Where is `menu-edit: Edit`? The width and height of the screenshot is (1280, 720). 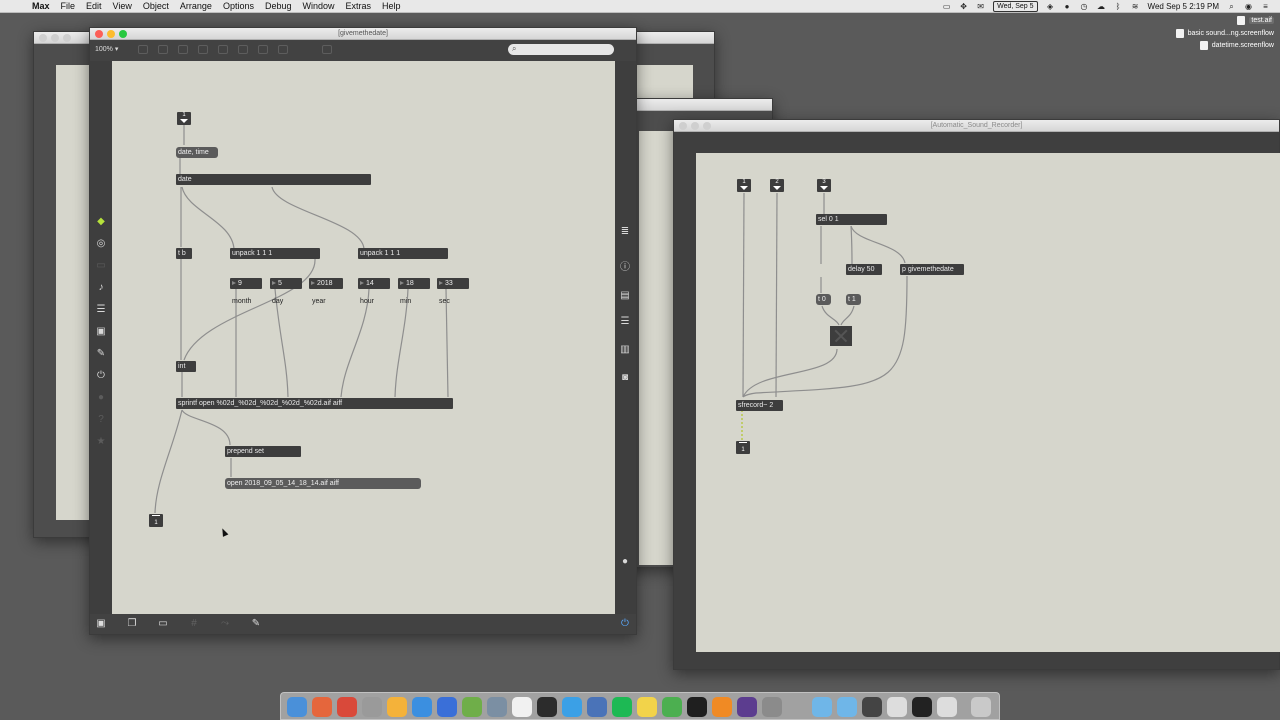
menu-edit: Edit is located at coordinates (94, 6).